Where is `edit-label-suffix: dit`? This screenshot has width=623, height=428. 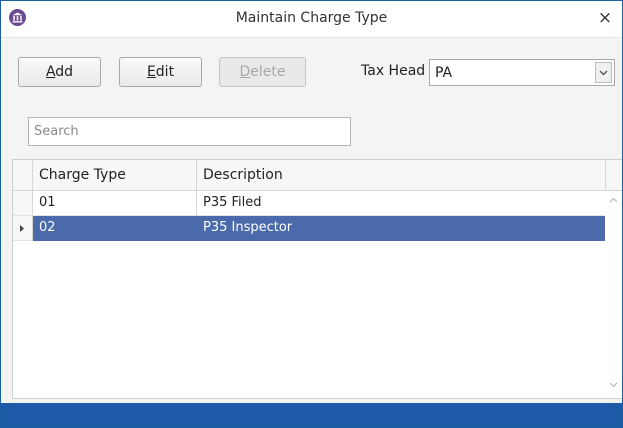
edit-label-suffix: dit is located at coordinates (165, 72).